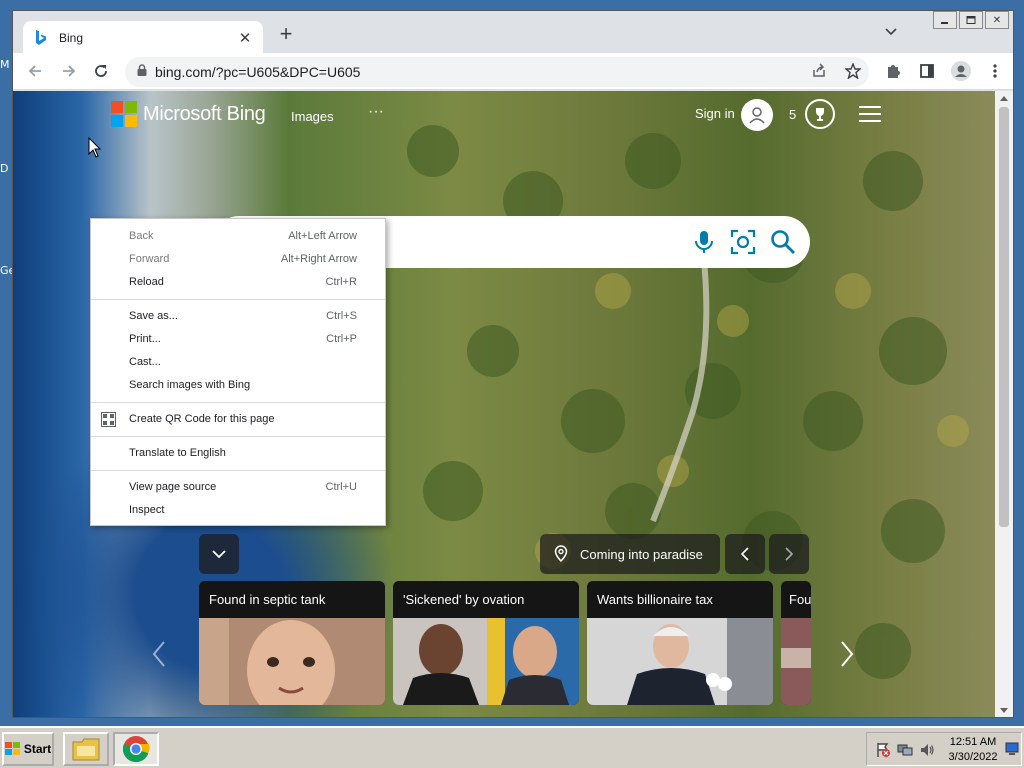 The height and width of the screenshot is (768, 1024). Describe the element at coordinates (245, 38) in the screenshot. I see `close-tab-icon: ✕` at that location.